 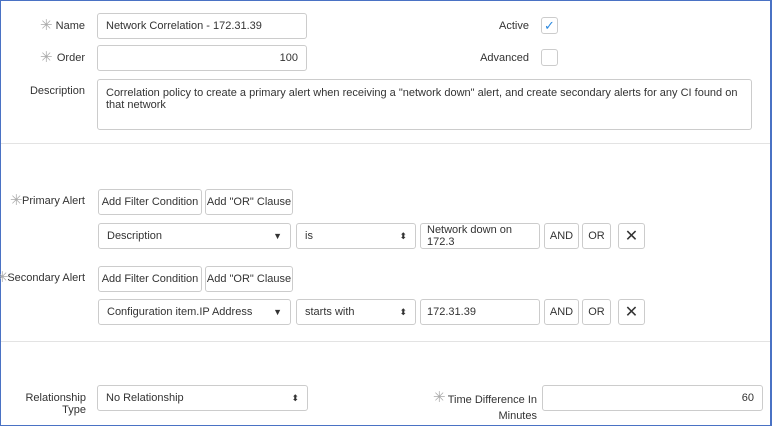 What do you see at coordinates (480, 236) in the screenshot?
I see `primary-value-input: Network down on 172.3` at bounding box center [480, 236].